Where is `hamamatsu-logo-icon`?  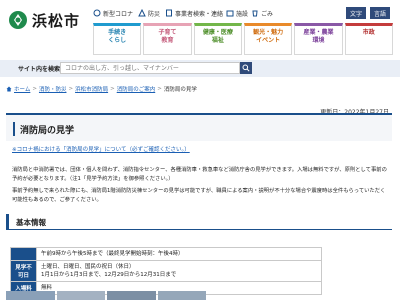
hamamatsu-logo-icon is located at coordinates (18, 20).